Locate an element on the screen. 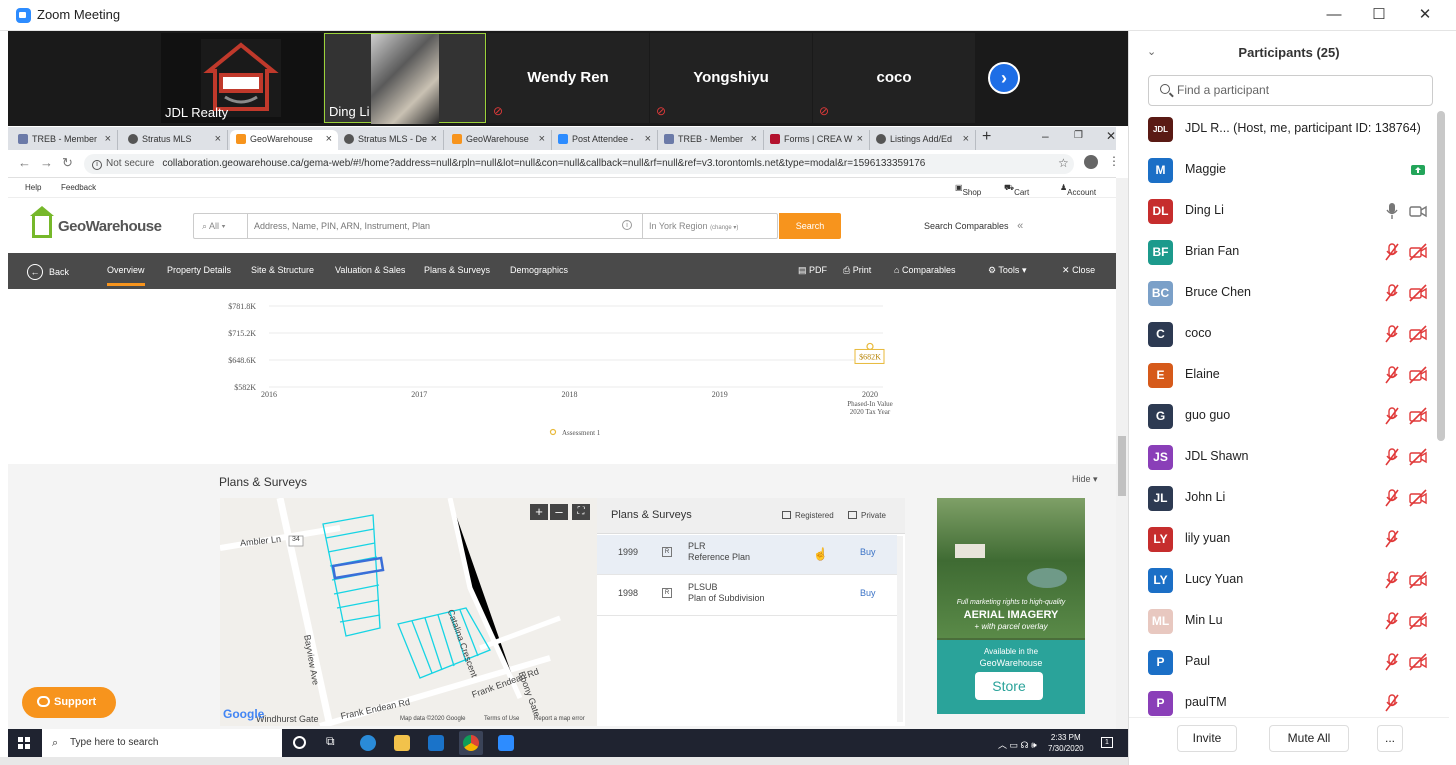 The width and height of the screenshot is (1456, 765). zoom-in-button: + is located at coordinates (539, 512).